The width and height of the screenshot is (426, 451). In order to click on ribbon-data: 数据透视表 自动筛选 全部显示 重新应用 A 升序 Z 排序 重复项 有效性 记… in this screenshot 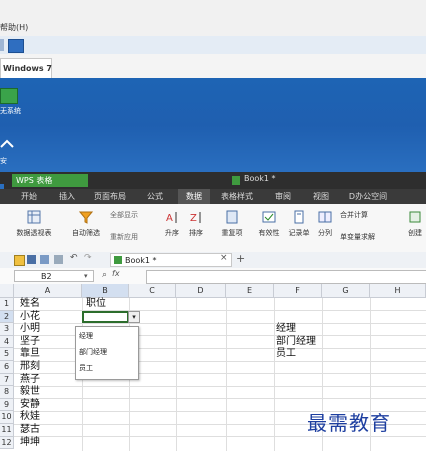, I will do `click(213, 228)`.